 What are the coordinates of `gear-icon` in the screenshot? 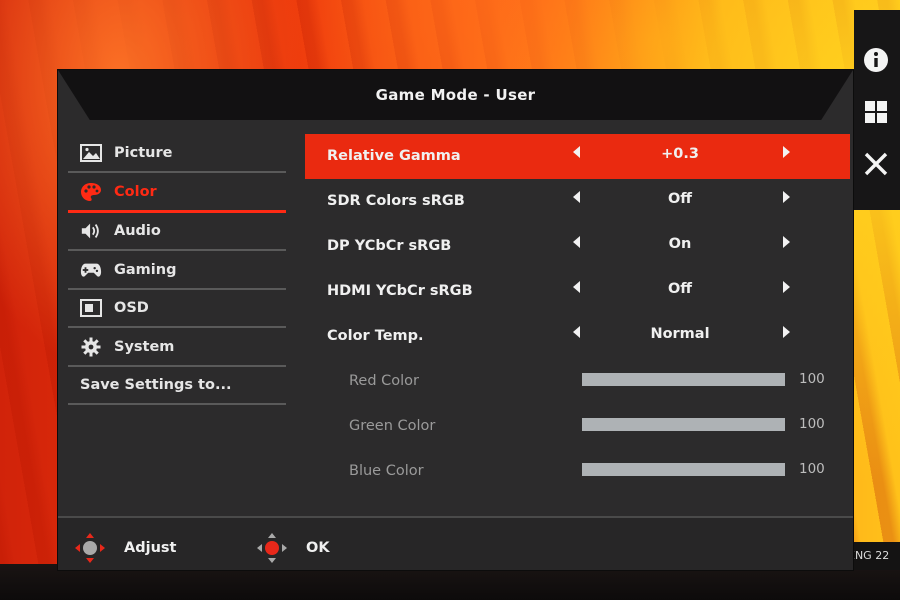 It's located at (91, 347).